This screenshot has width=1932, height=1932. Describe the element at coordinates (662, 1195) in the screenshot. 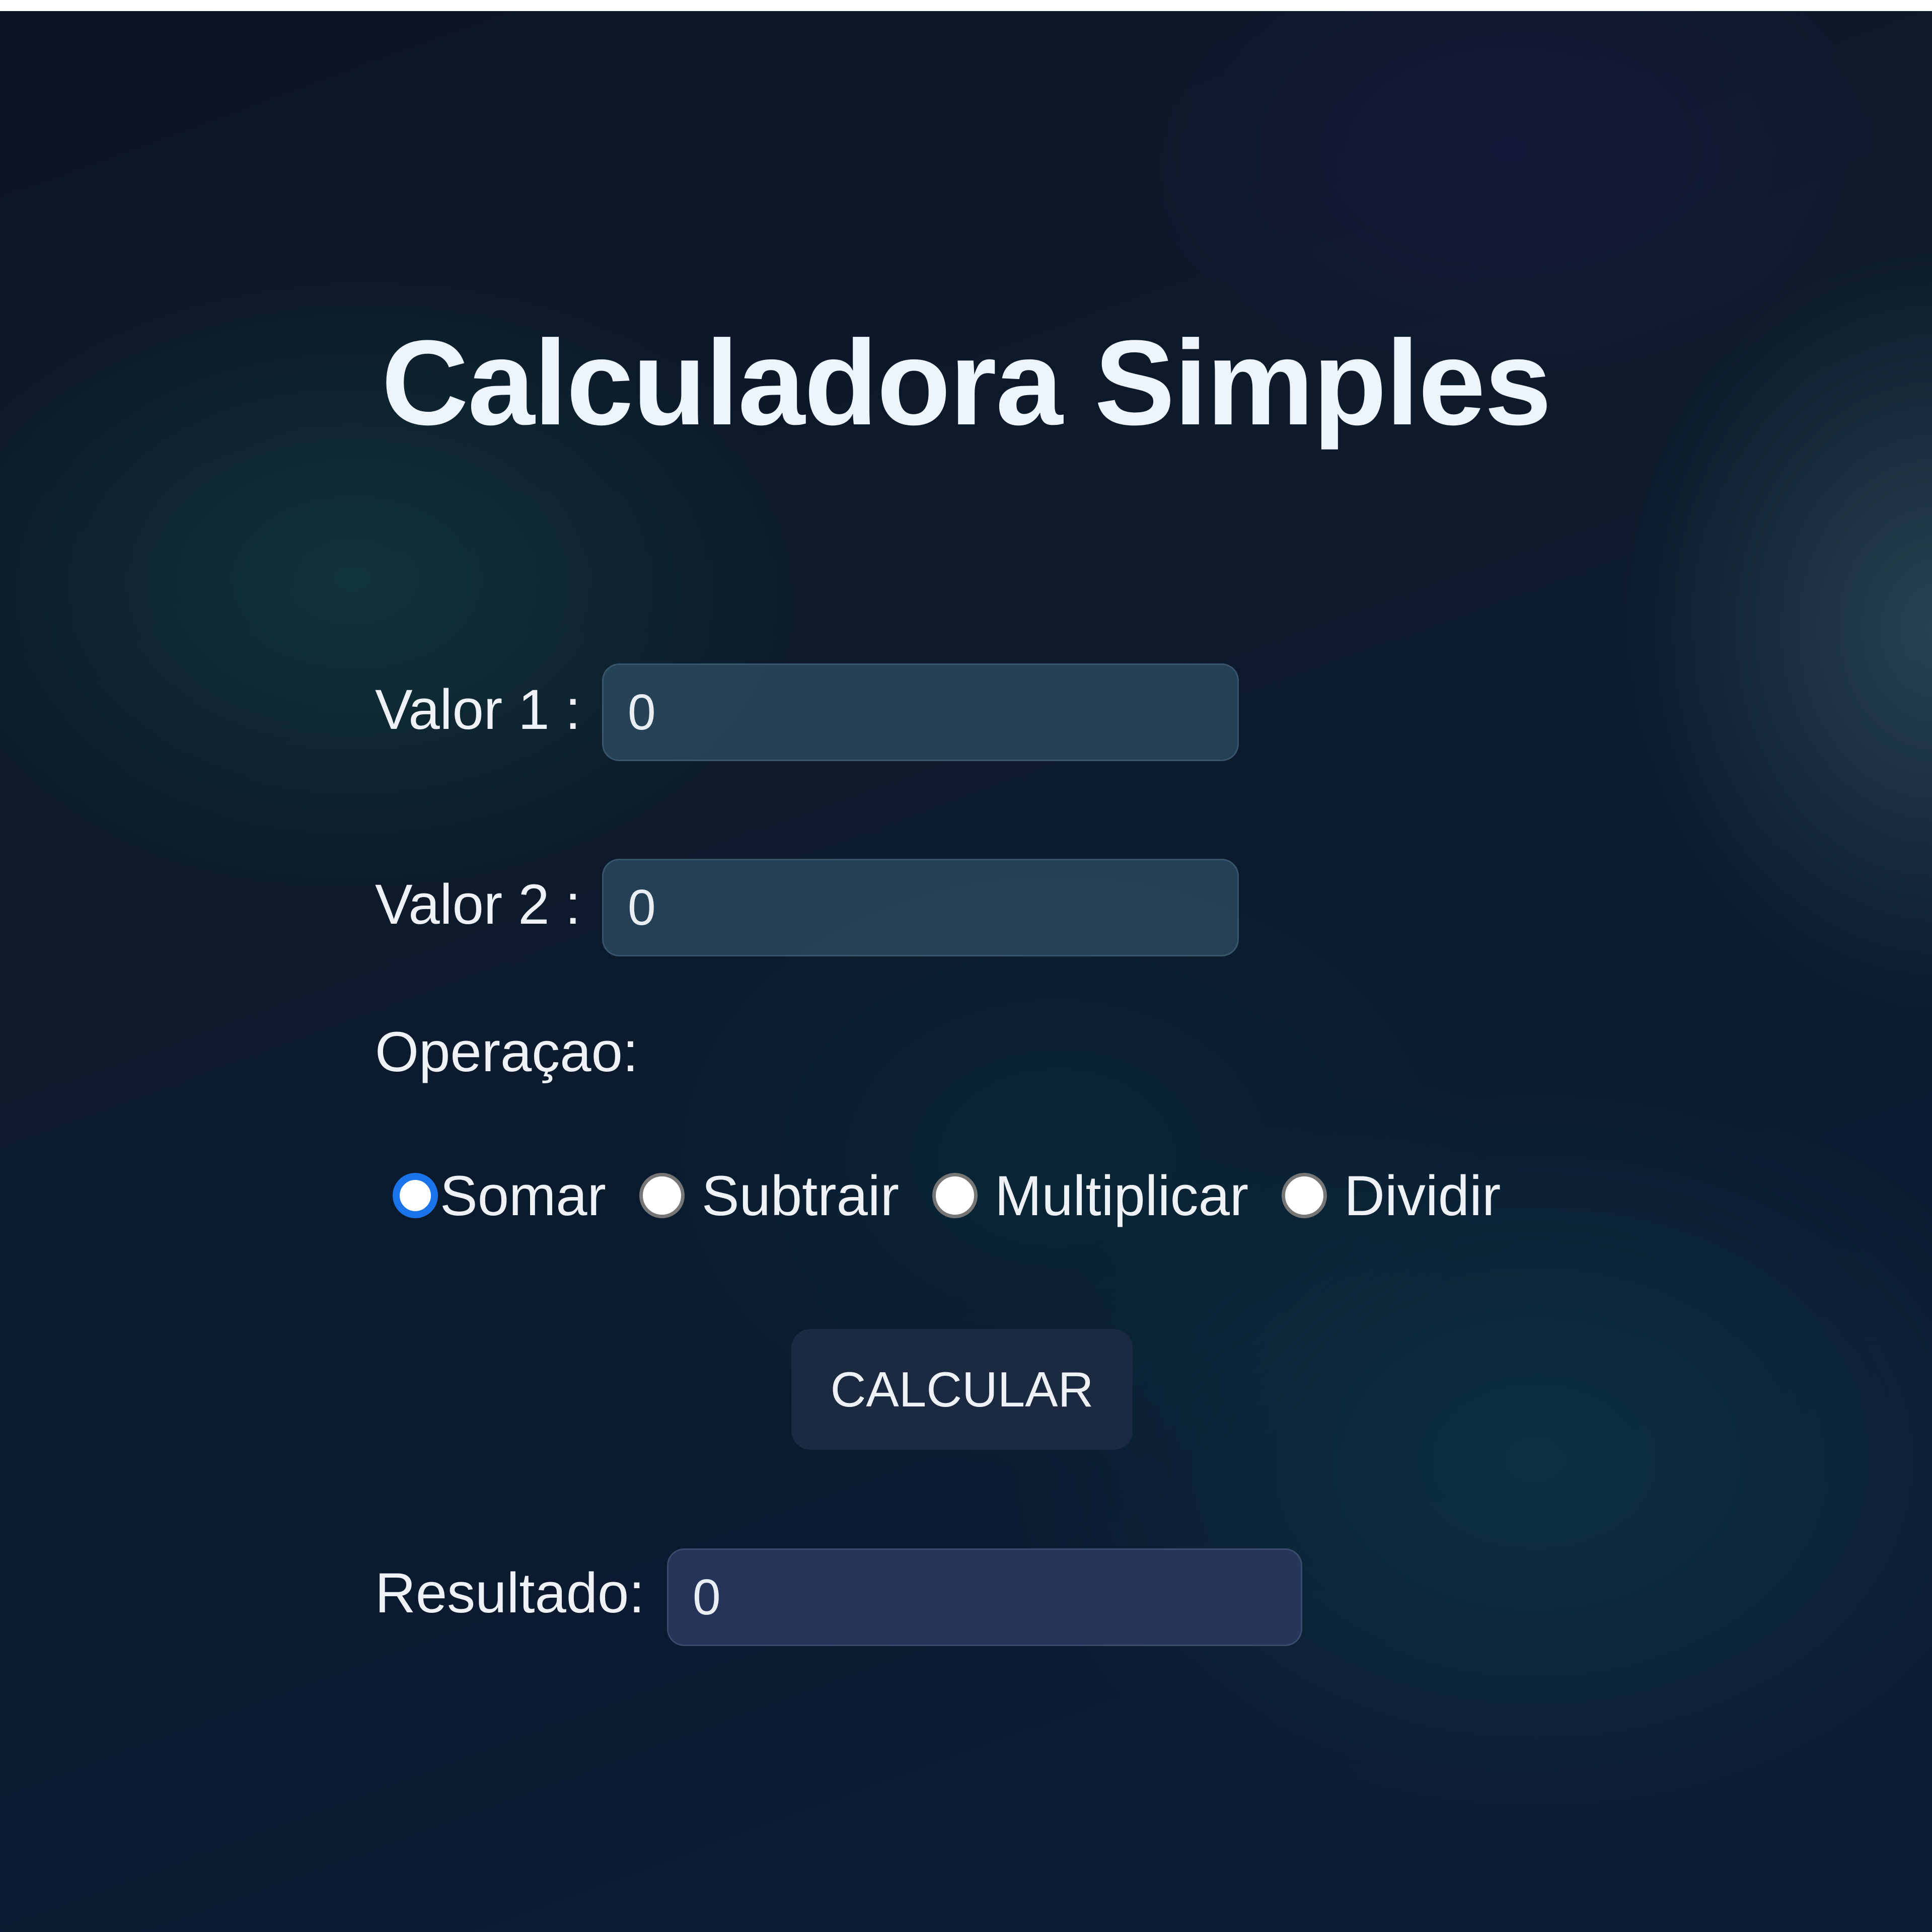

I see `radio-subtrair` at that location.